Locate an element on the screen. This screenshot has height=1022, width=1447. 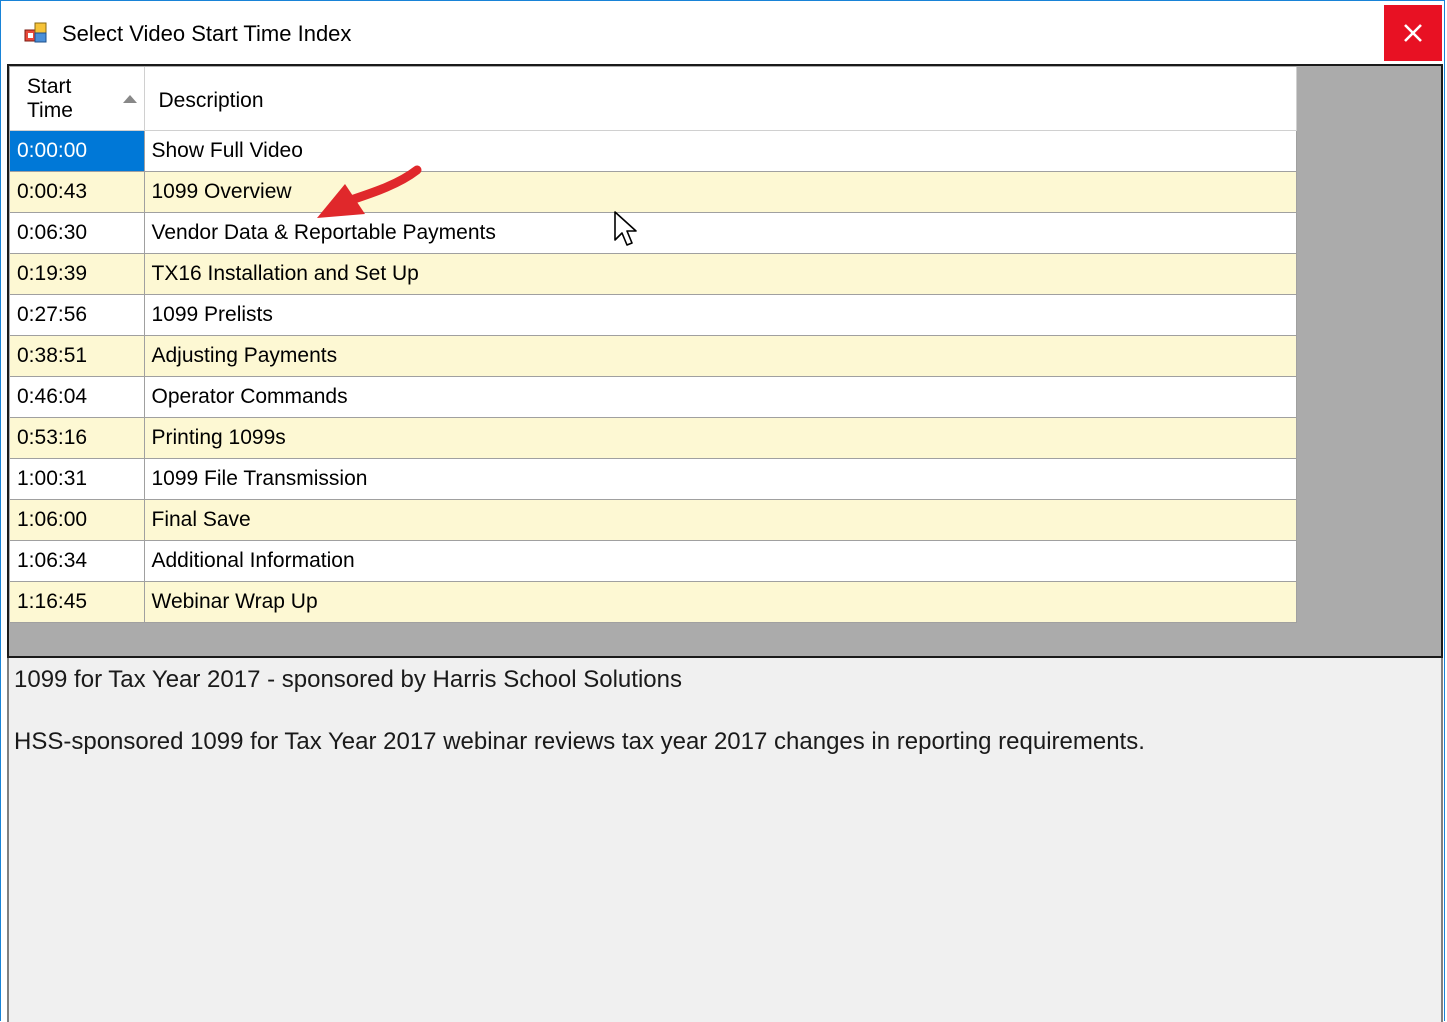
description-cell: Adjusting Payments is located at coordinates (720, 356).